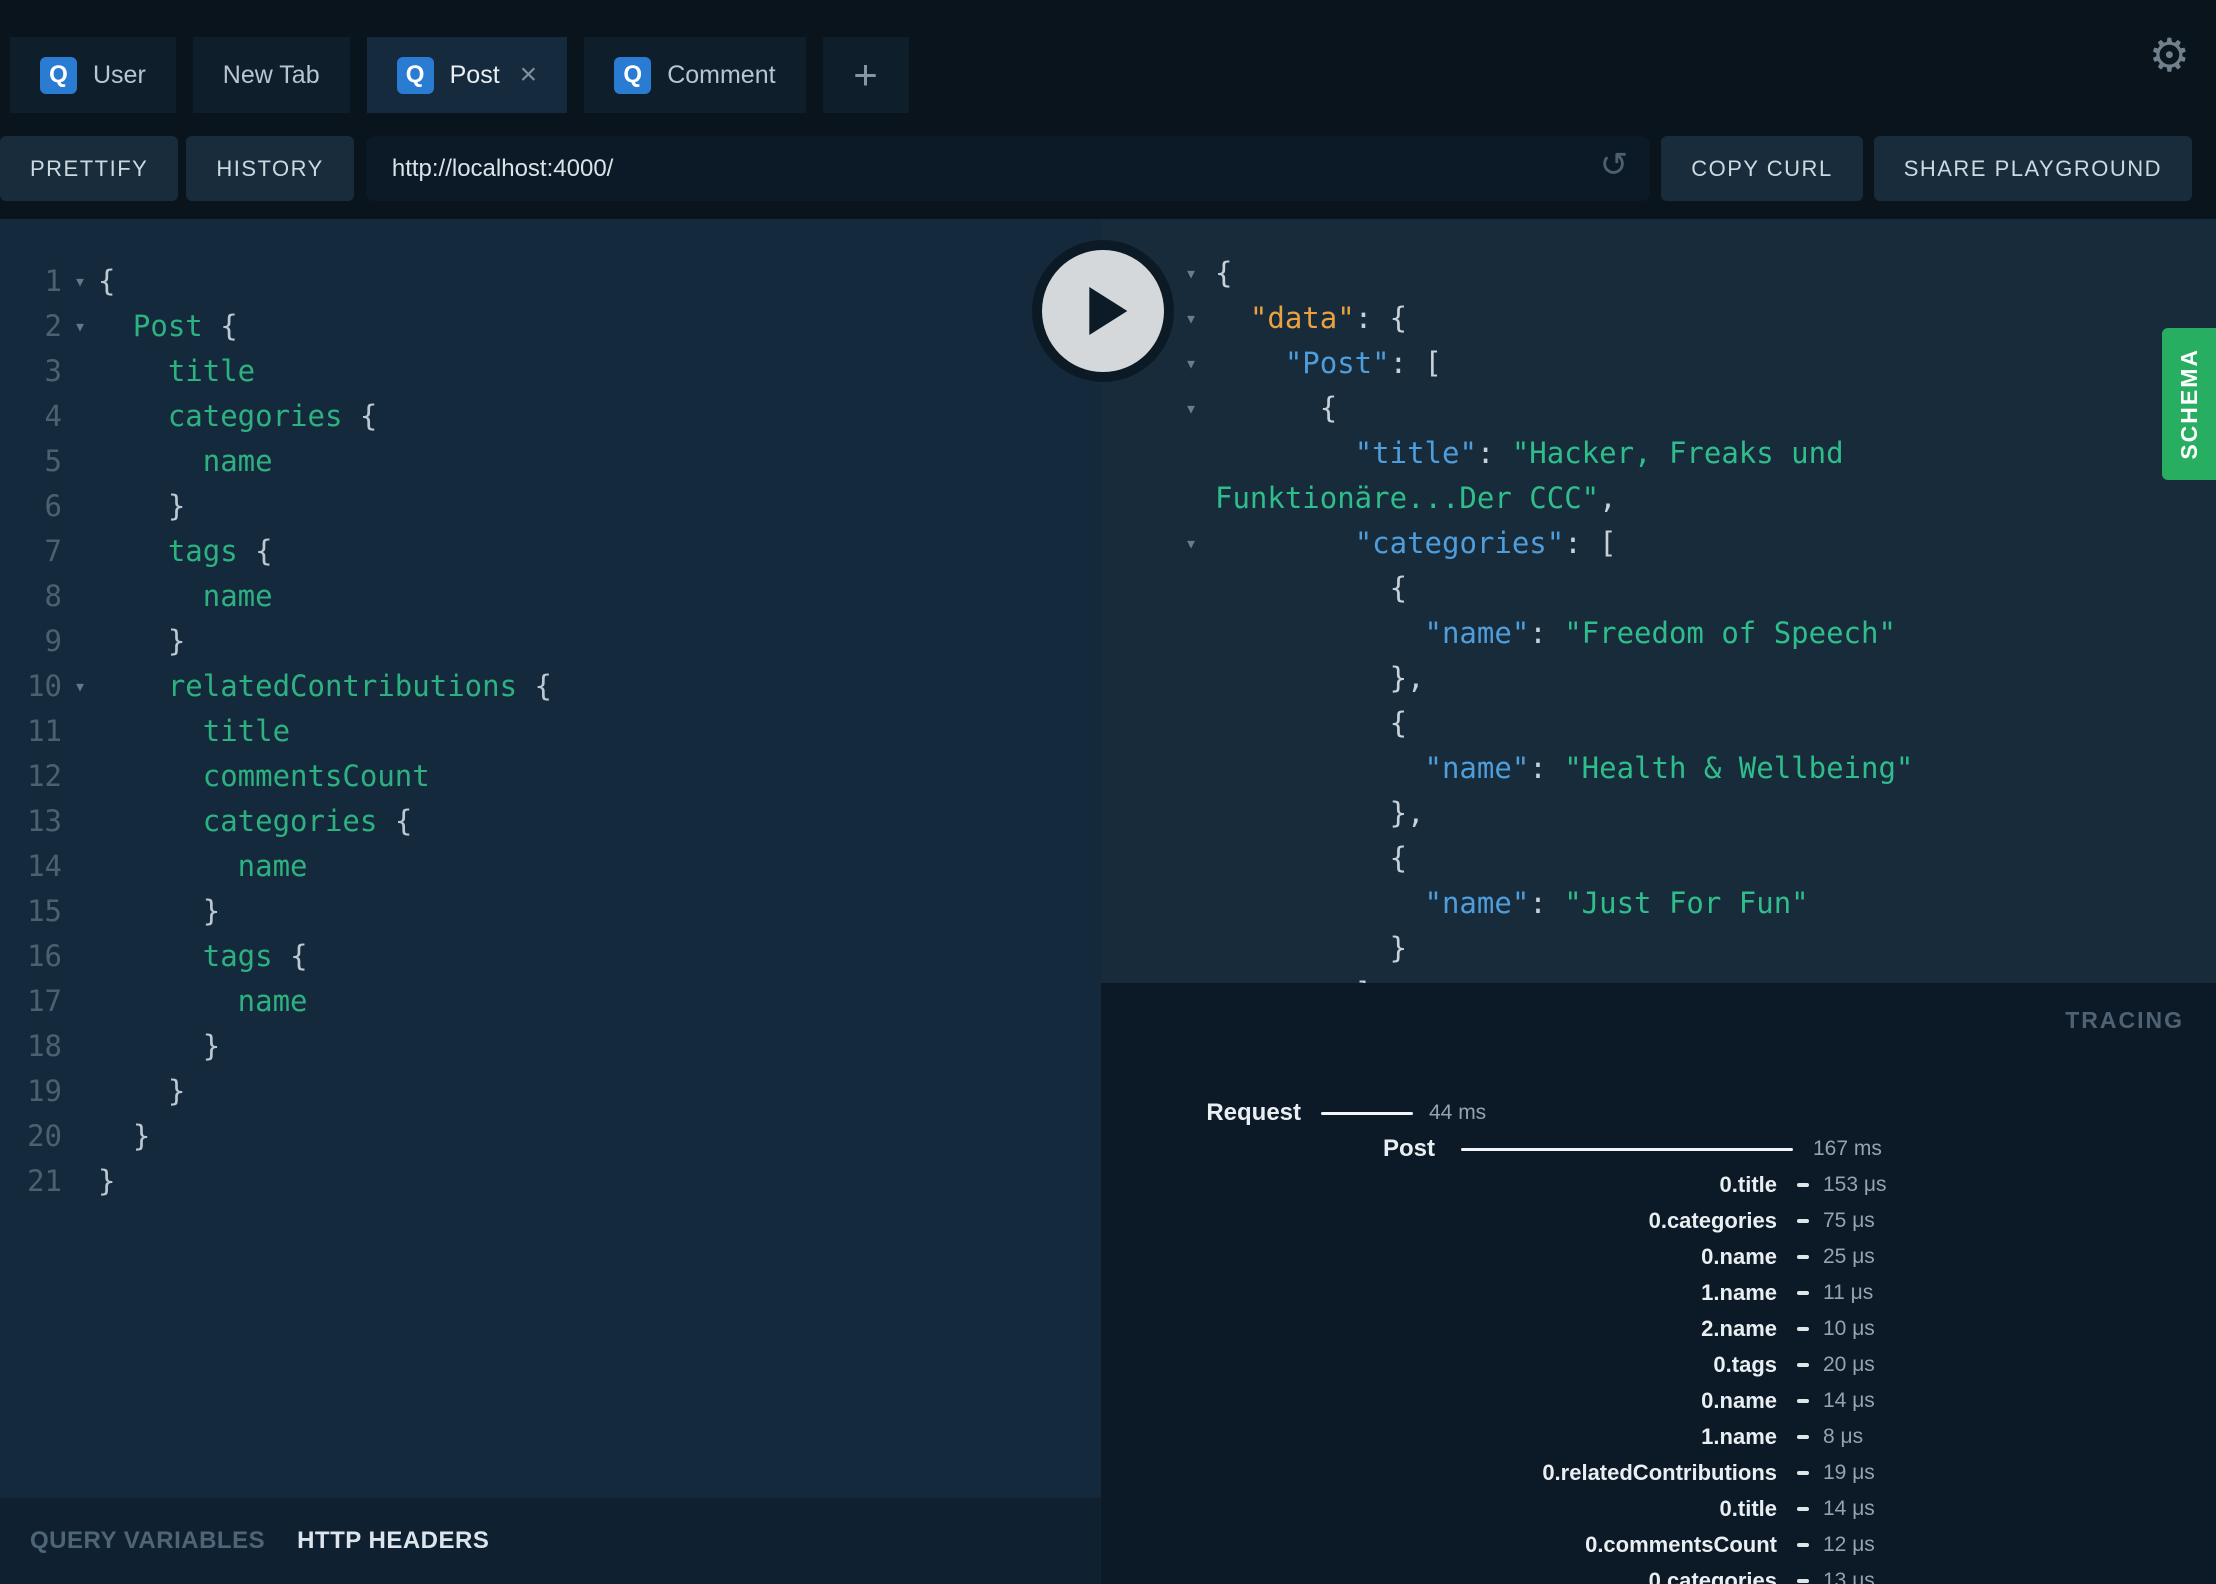 Image resolution: width=2216 pixels, height=1584 pixels. Describe the element at coordinates (115, 506) in the screenshot. I see `query-line: 6 }` at that location.